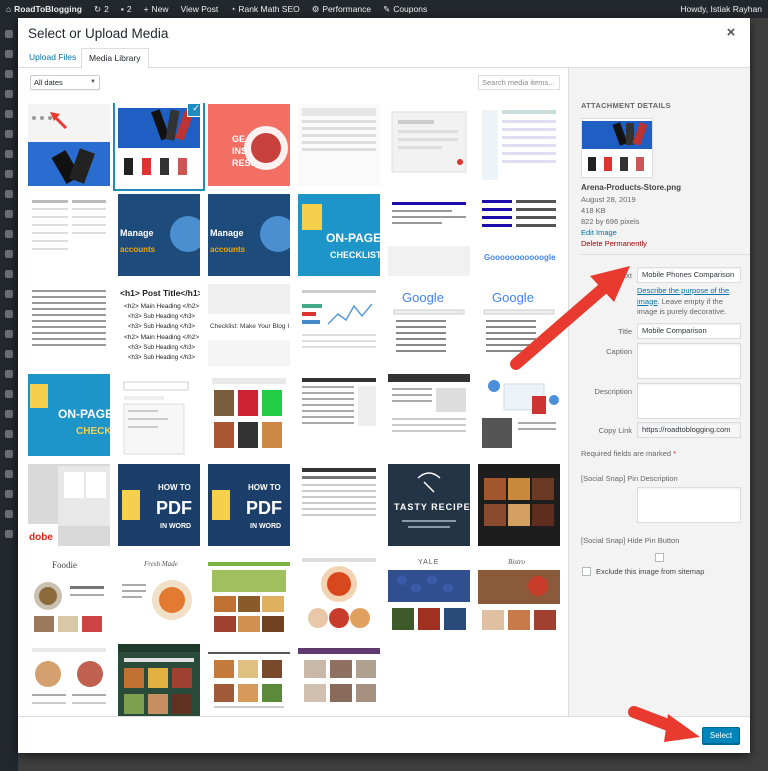  What do you see at coordinates (159, 145) in the screenshot?
I see `media-thumb-selected: ✓` at bounding box center [159, 145].